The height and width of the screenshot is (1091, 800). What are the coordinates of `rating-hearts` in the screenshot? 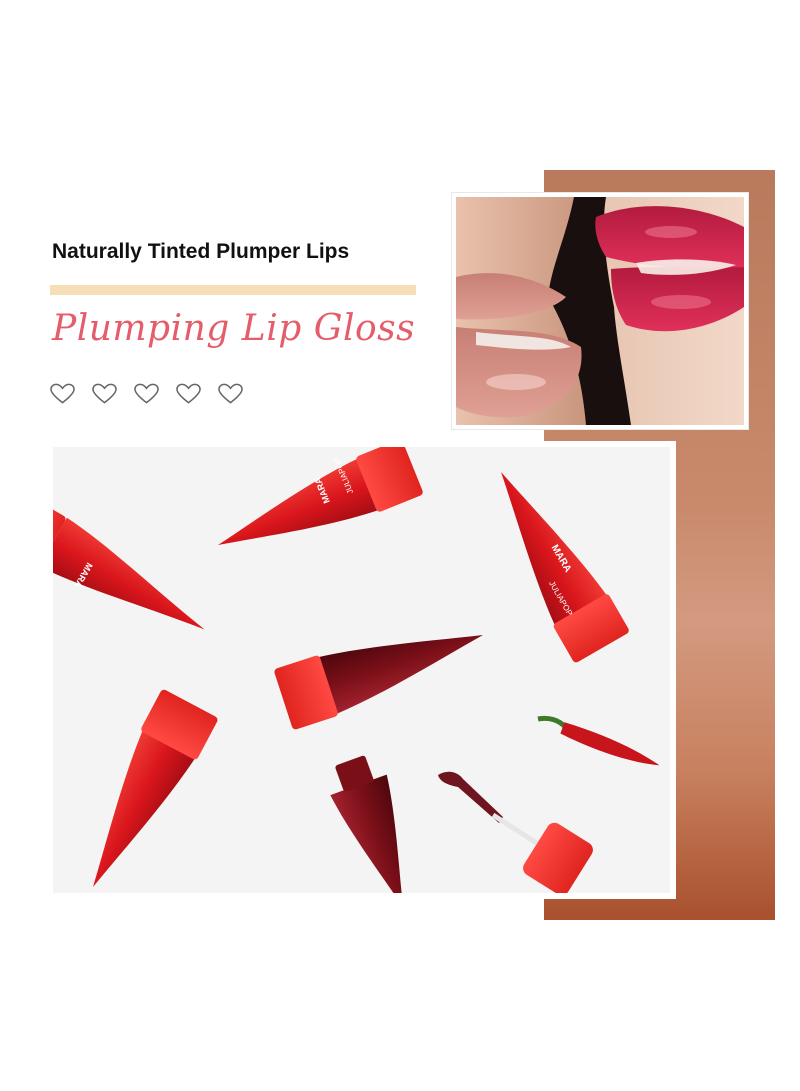 It's located at (146, 394).